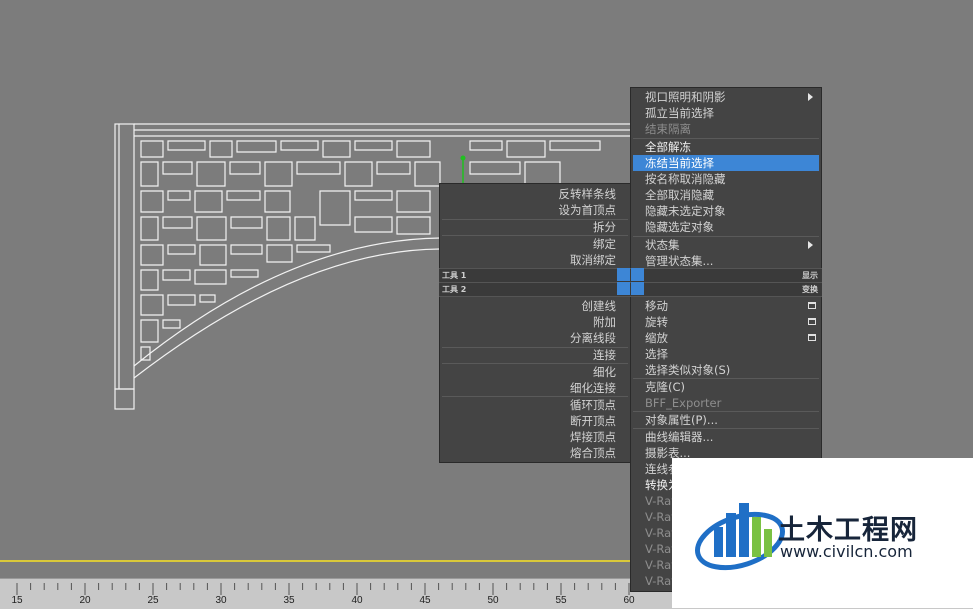  I want to click on ruler-tick-label: 15, so click(17, 600).